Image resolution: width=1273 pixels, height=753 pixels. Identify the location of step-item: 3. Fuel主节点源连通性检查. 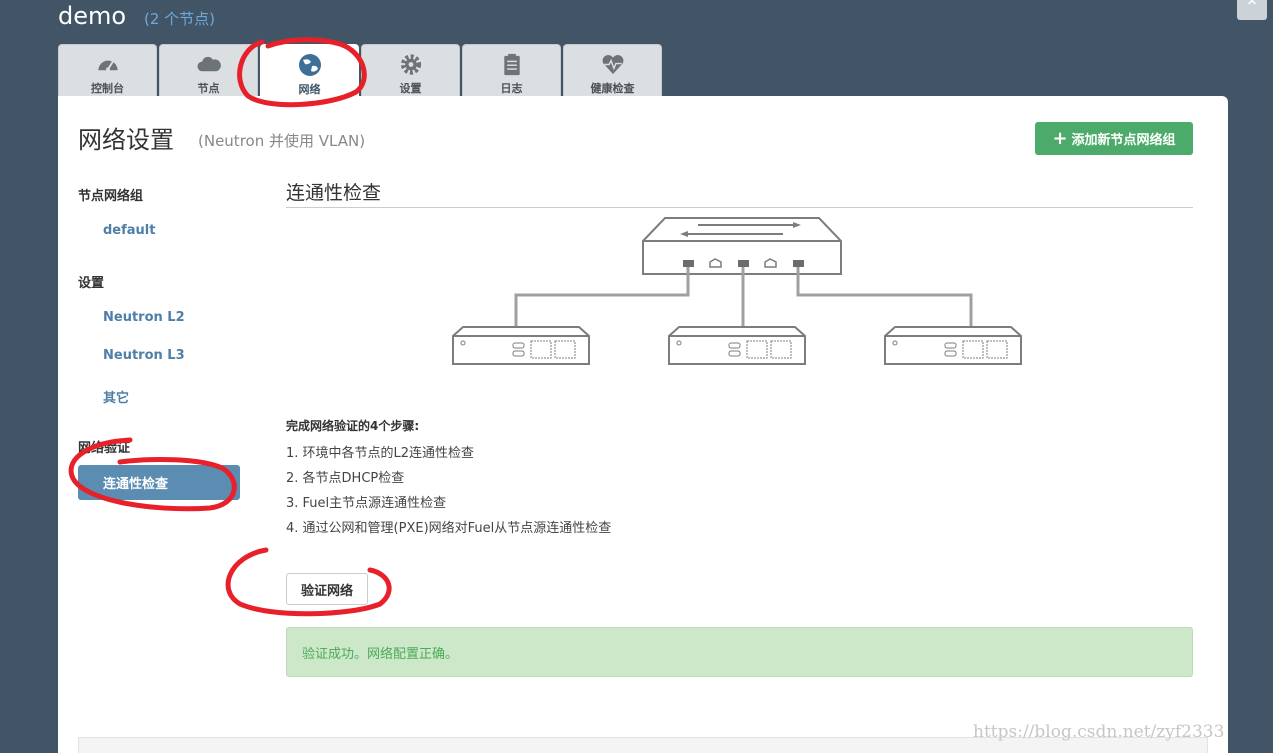
(366, 503).